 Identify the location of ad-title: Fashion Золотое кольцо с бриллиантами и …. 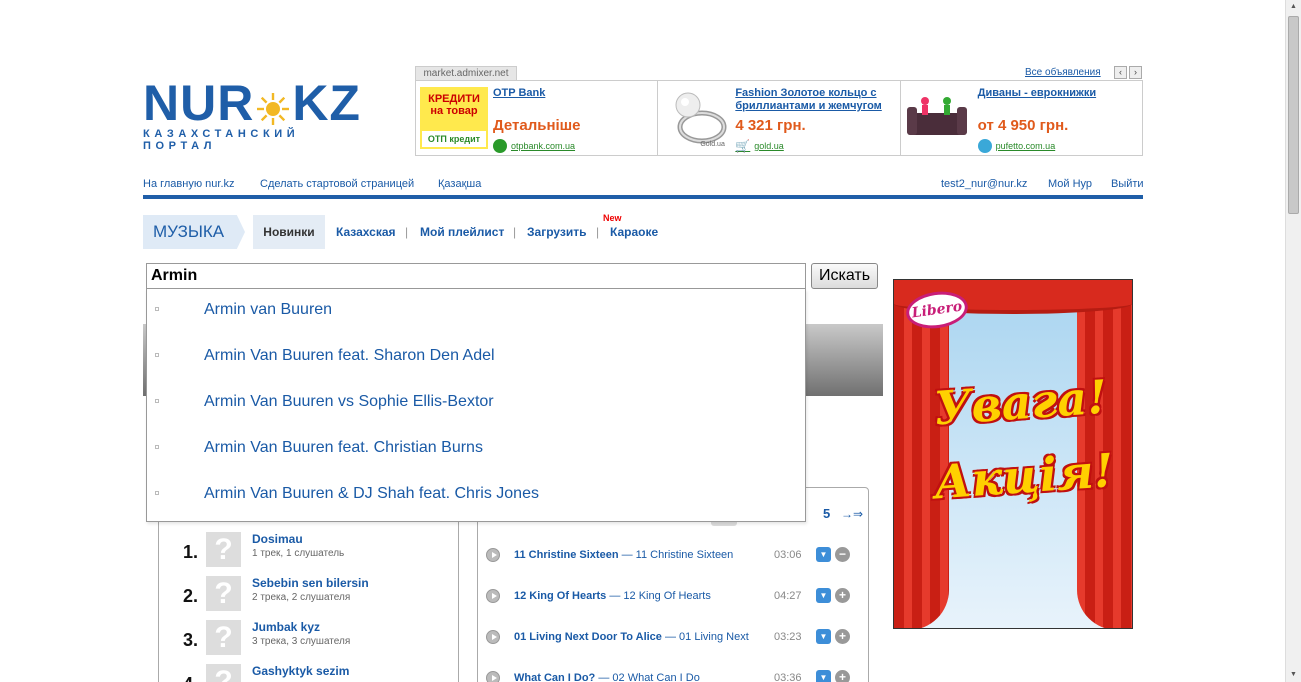
(814, 100).